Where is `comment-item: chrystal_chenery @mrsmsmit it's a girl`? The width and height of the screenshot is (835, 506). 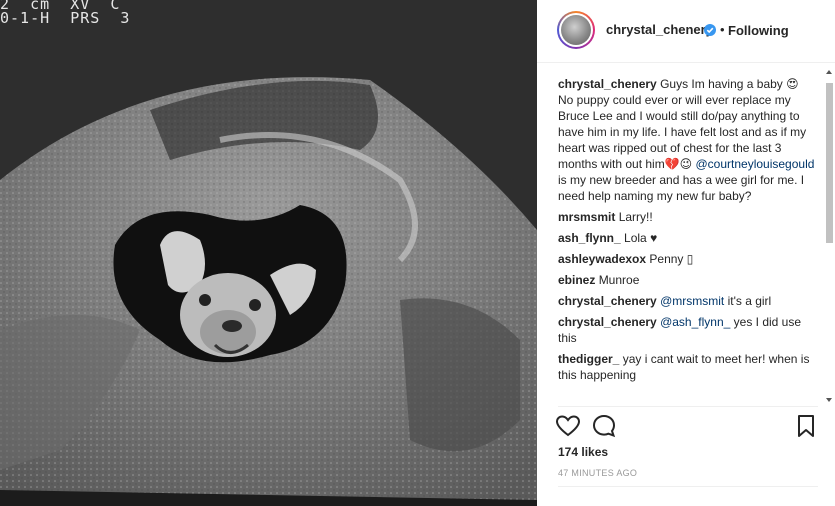 comment-item: chrystal_chenery @mrsmsmit it's a girl is located at coordinates (687, 301).